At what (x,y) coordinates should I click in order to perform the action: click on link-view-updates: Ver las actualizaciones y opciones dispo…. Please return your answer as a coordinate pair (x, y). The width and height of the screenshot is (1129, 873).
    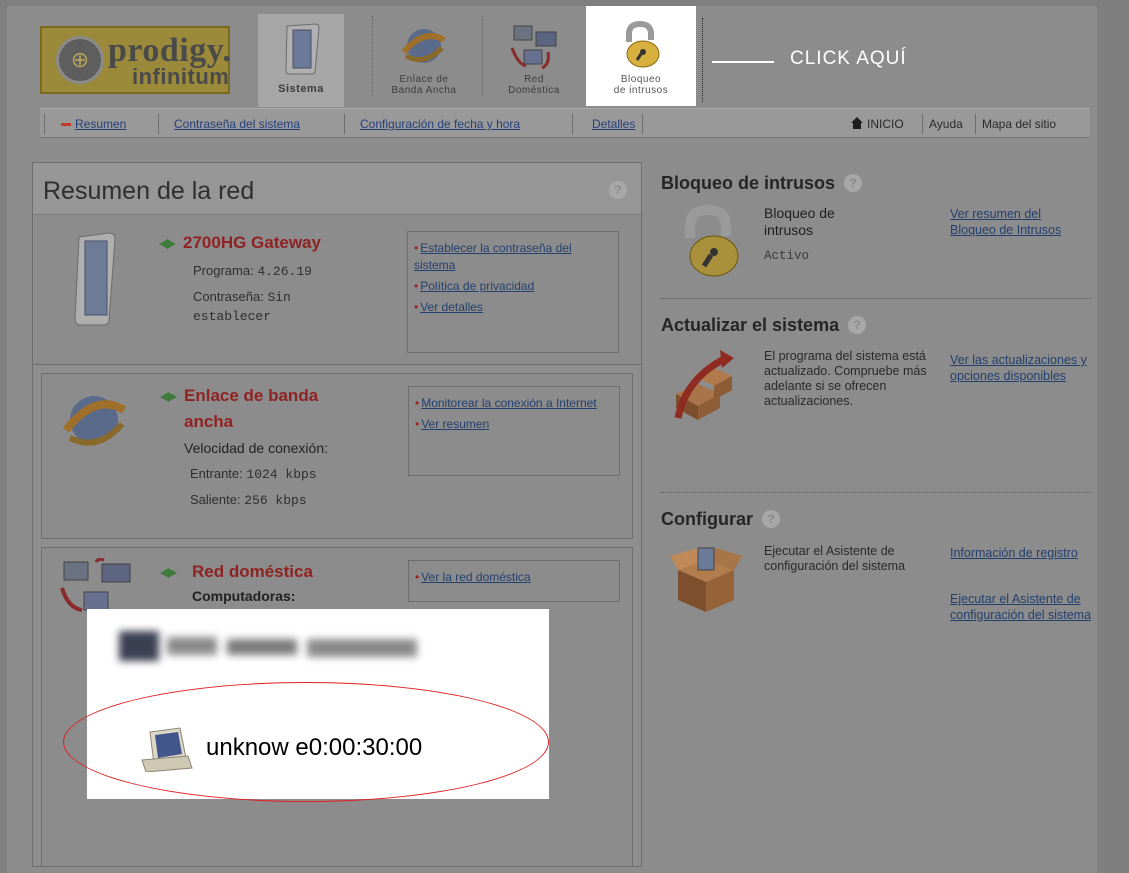
    Looking at the image, I should click on (1023, 368).